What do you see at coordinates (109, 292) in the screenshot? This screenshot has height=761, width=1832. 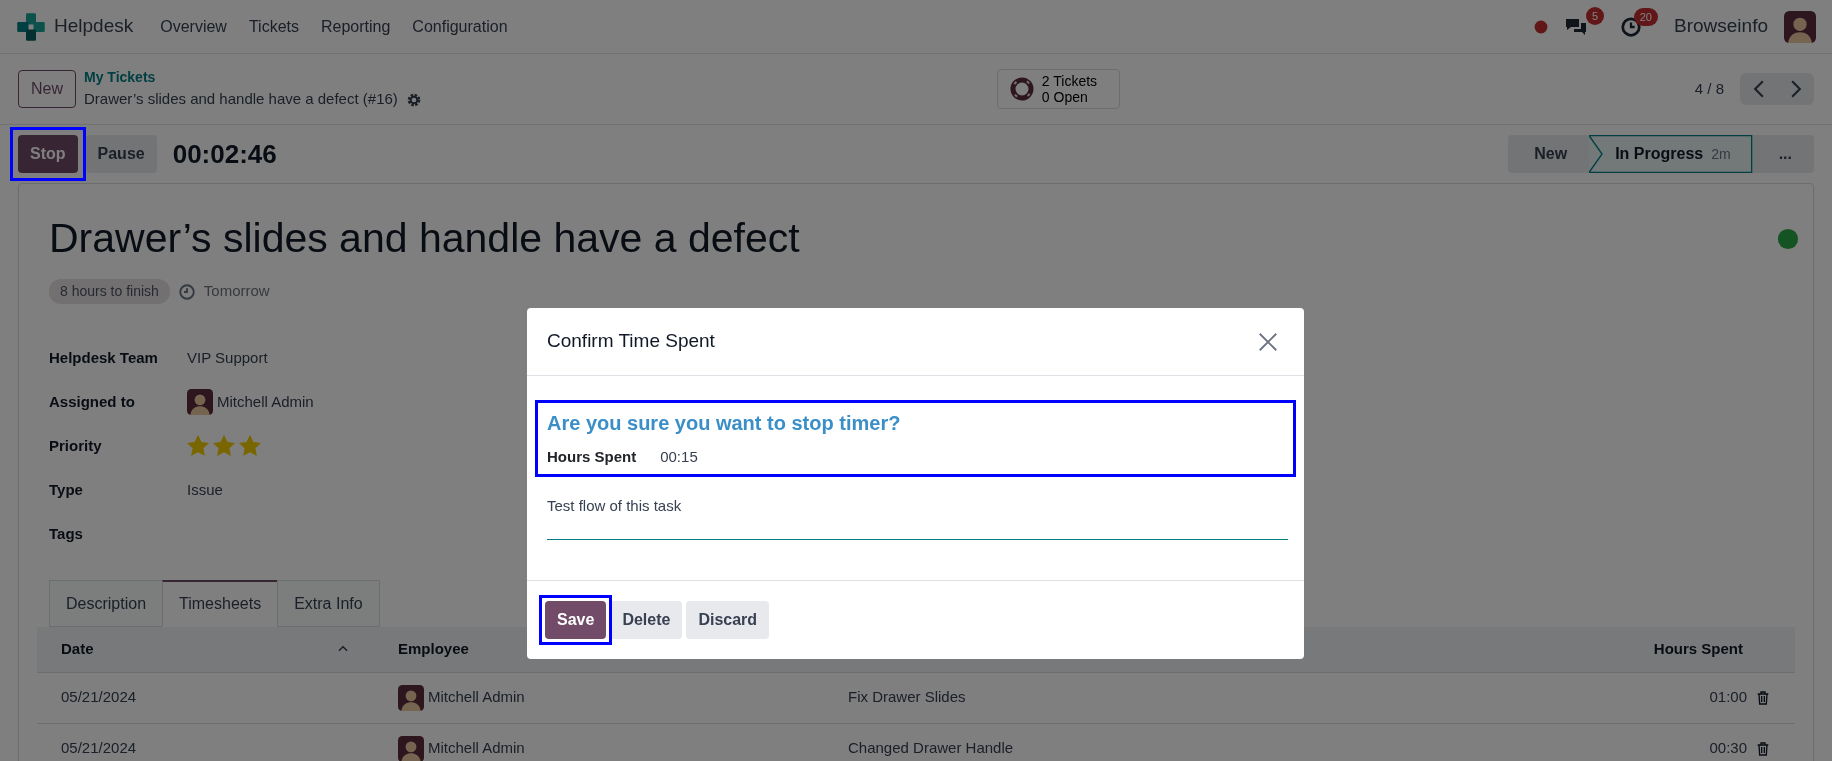 I see `deadline-badge: 8 hours to finish` at bounding box center [109, 292].